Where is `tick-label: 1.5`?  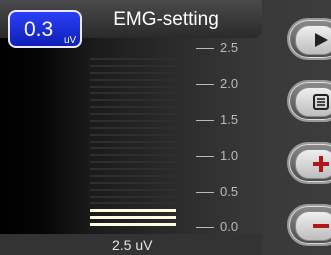 tick-label: 1.5 is located at coordinates (229, 119).